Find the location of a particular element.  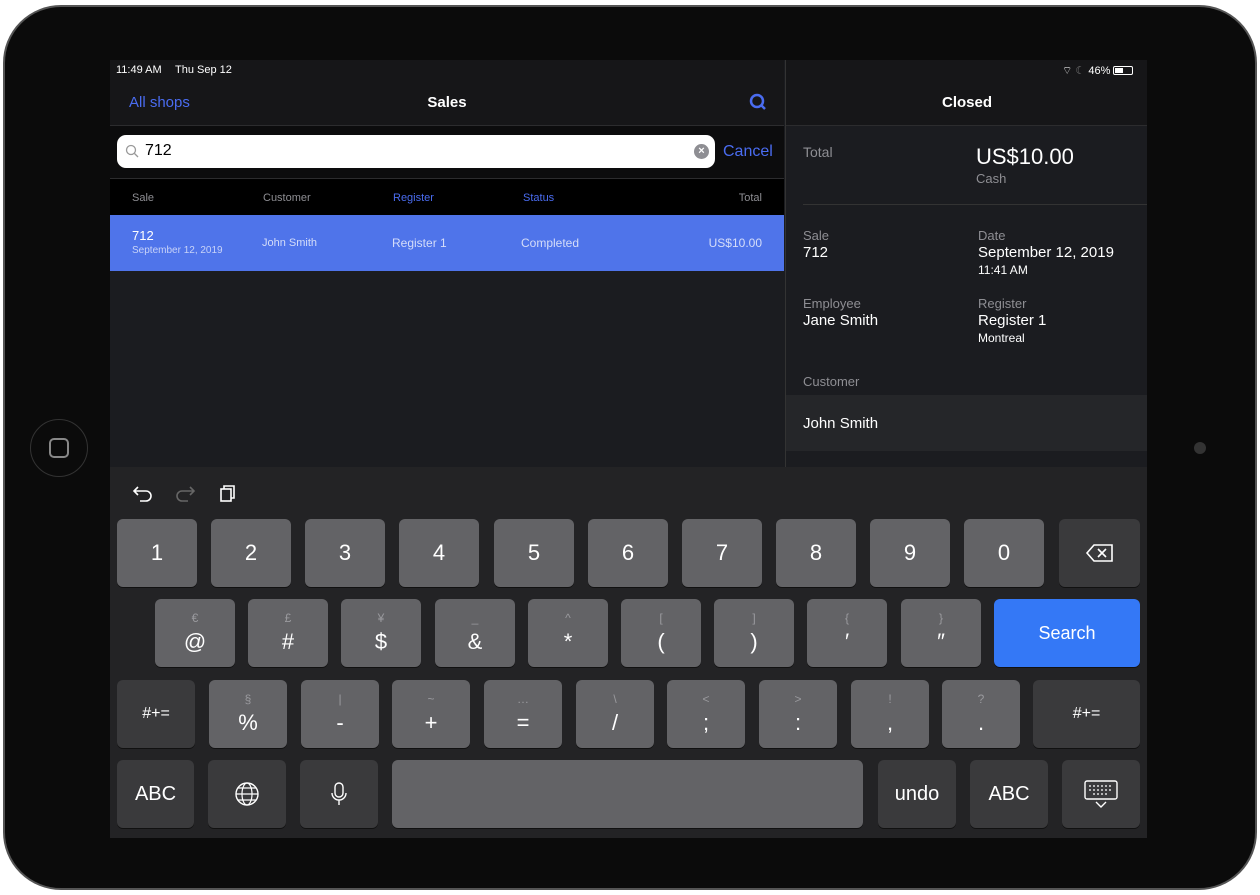

row-register: Register 1 is located at coordinates (419, 243).